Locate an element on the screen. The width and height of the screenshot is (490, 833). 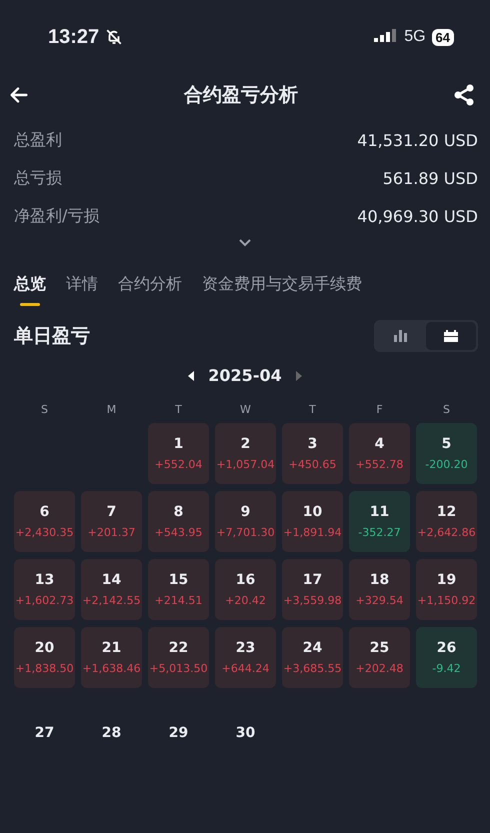
tab: 资金费用与交易手续费 is located at coordinates (282, 290).